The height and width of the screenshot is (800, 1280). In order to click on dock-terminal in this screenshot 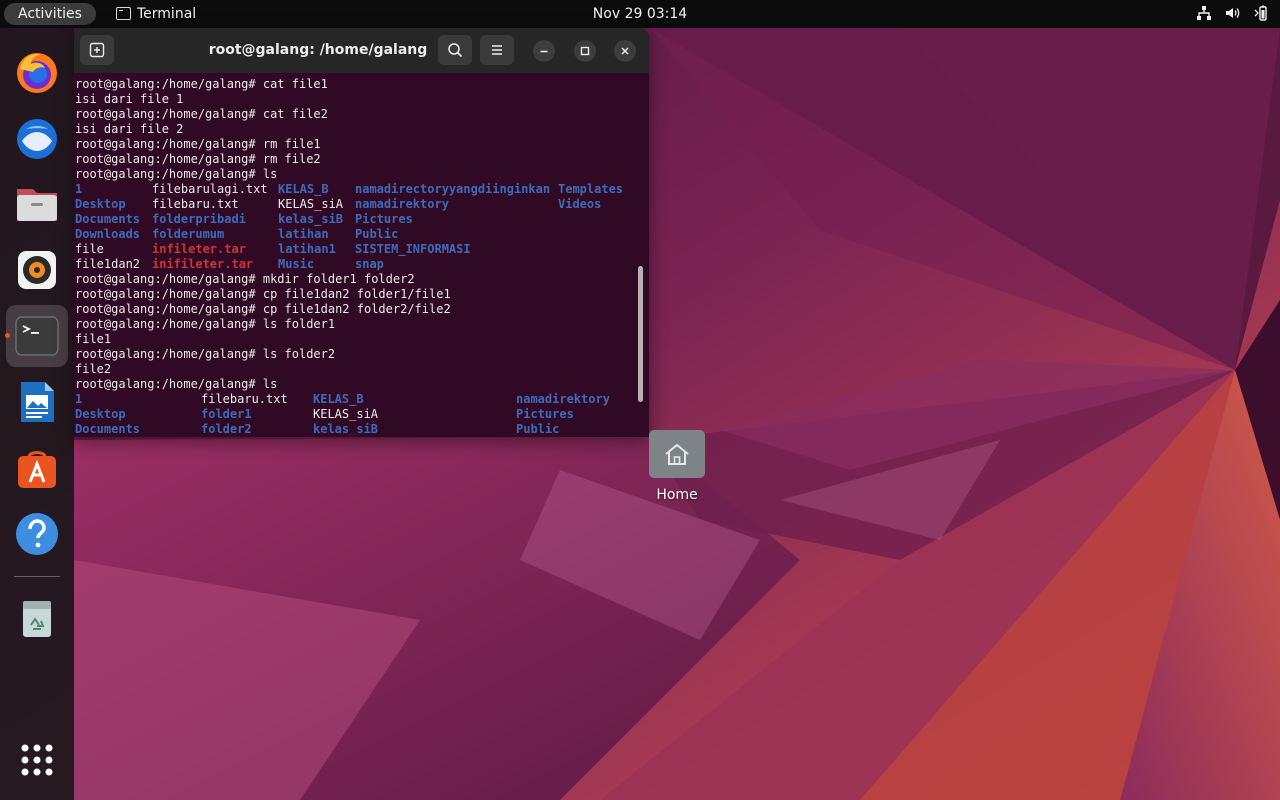, I will do `click(36, 336)`.